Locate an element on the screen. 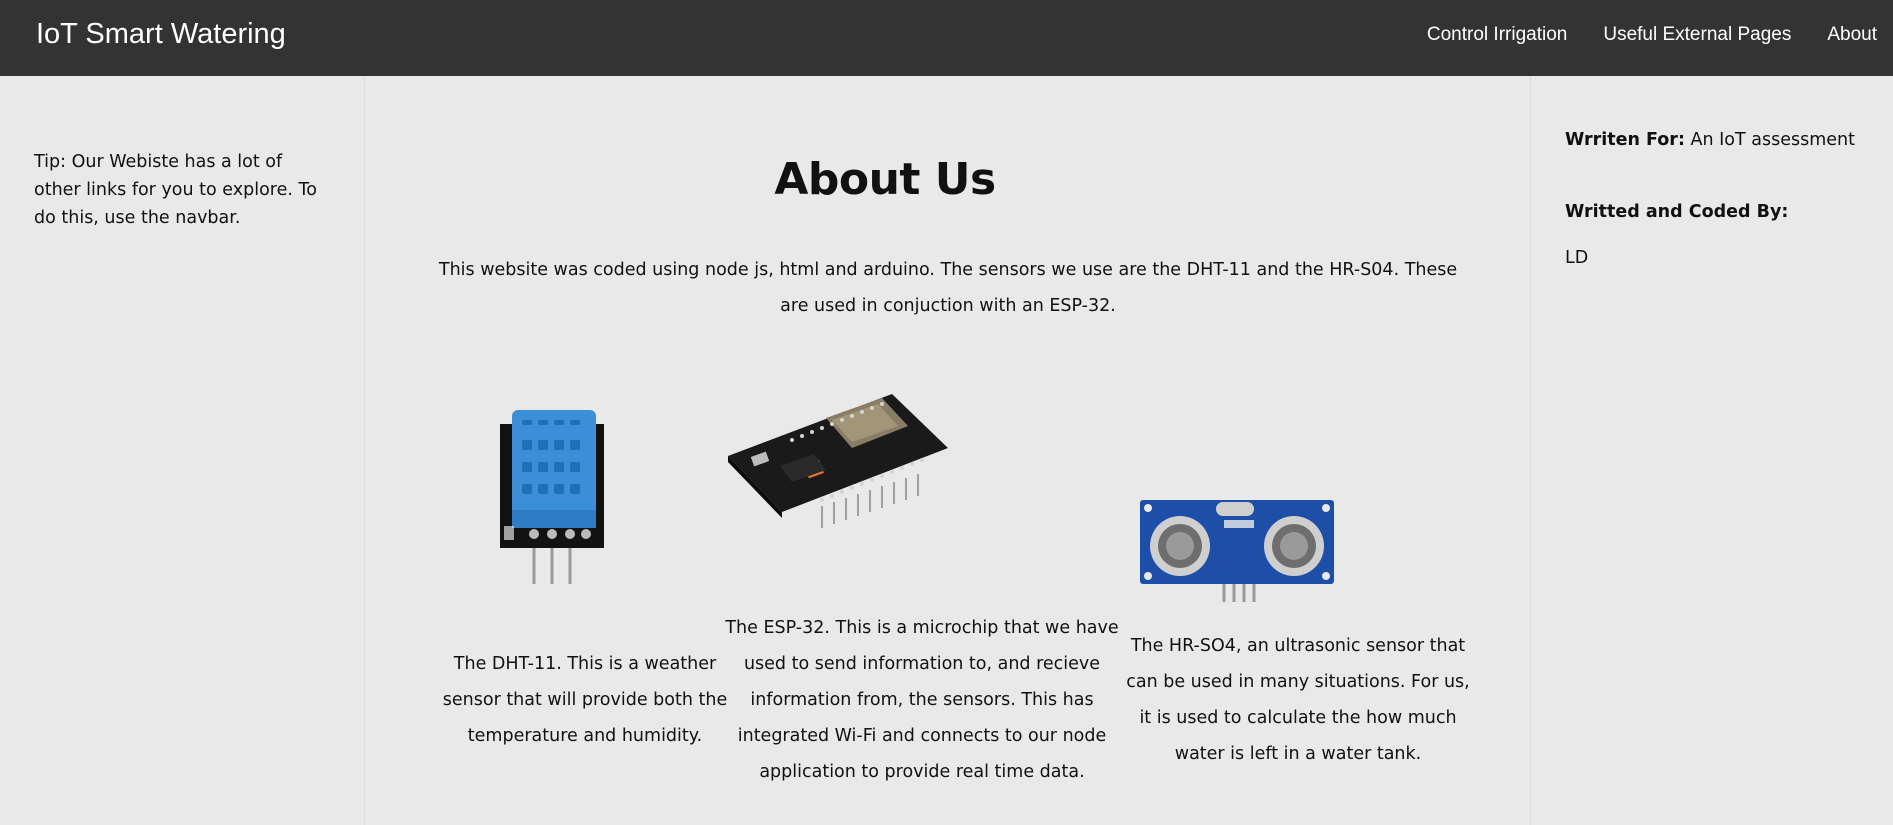 The image size is (1893, 825). brand-link: IoT Smart Watering is located at coordinates (161, 34).